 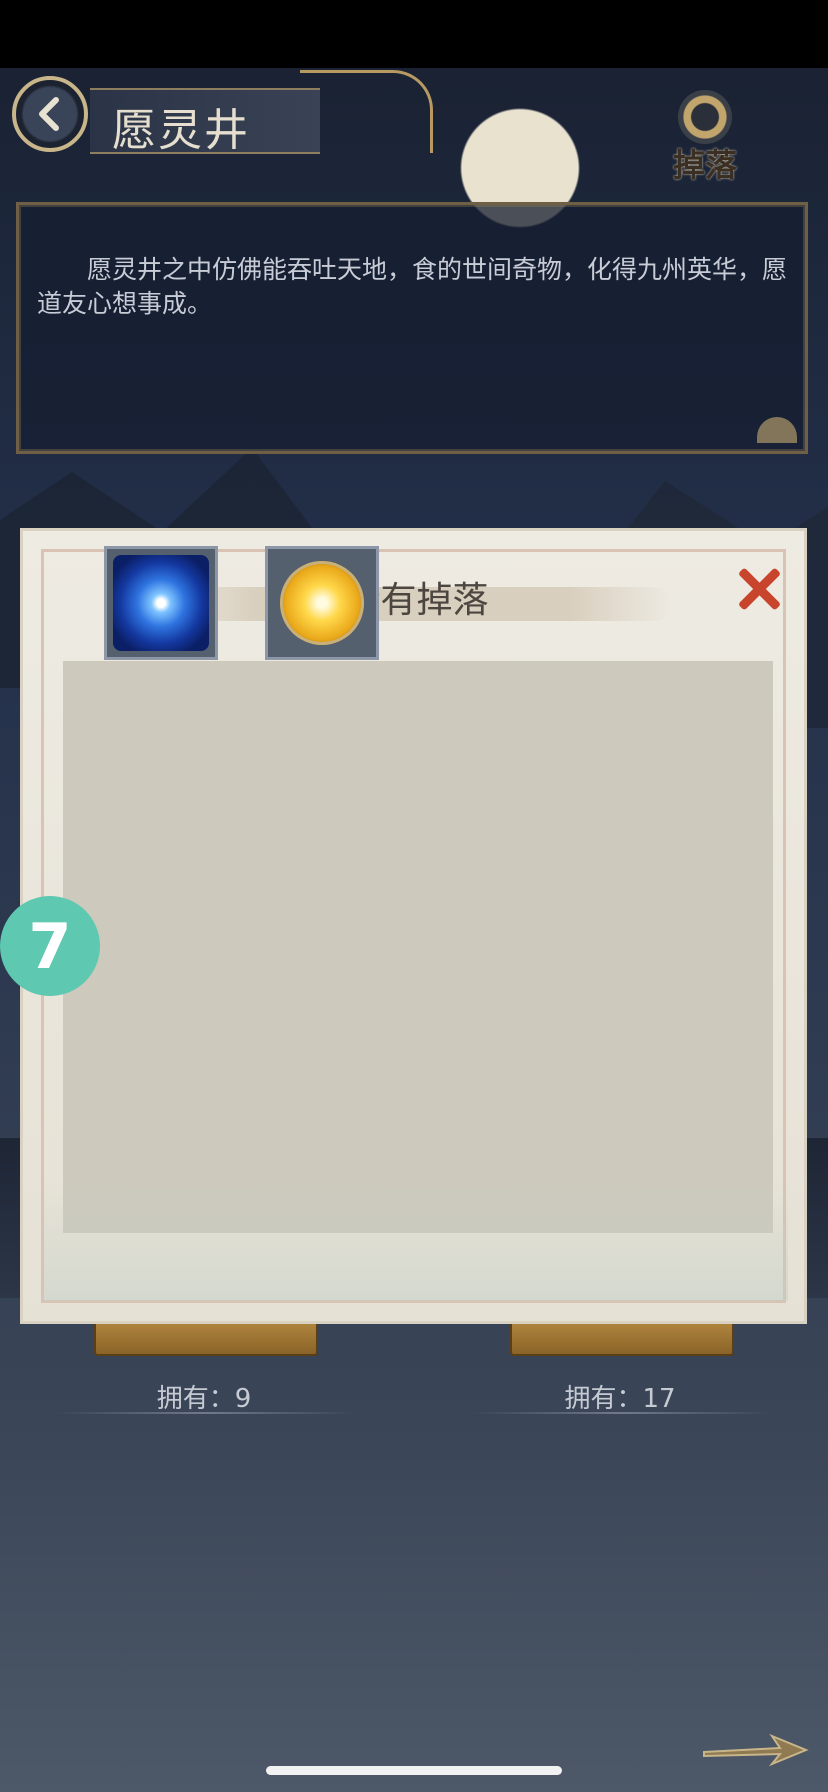 What do you see at coordinates (206, 1413) in the screenshot?
I see `divider-left` at bounding box center [206, 1413].